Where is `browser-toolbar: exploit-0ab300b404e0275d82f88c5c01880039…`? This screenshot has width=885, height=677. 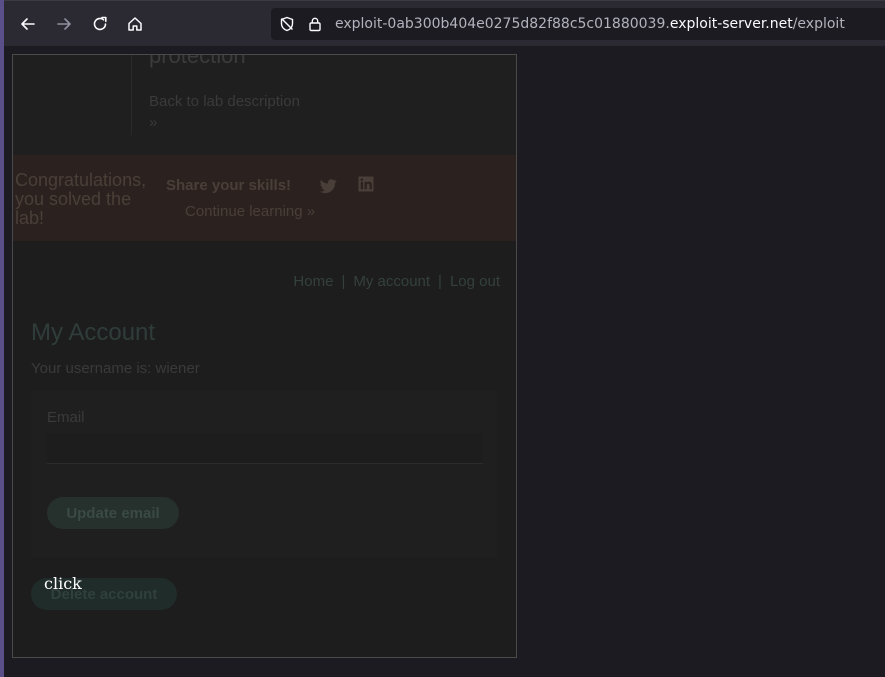
browser-toolbar: exploit-0ab300b404e0275d82f88c5c01880039… is located at coordinates (444, 23).